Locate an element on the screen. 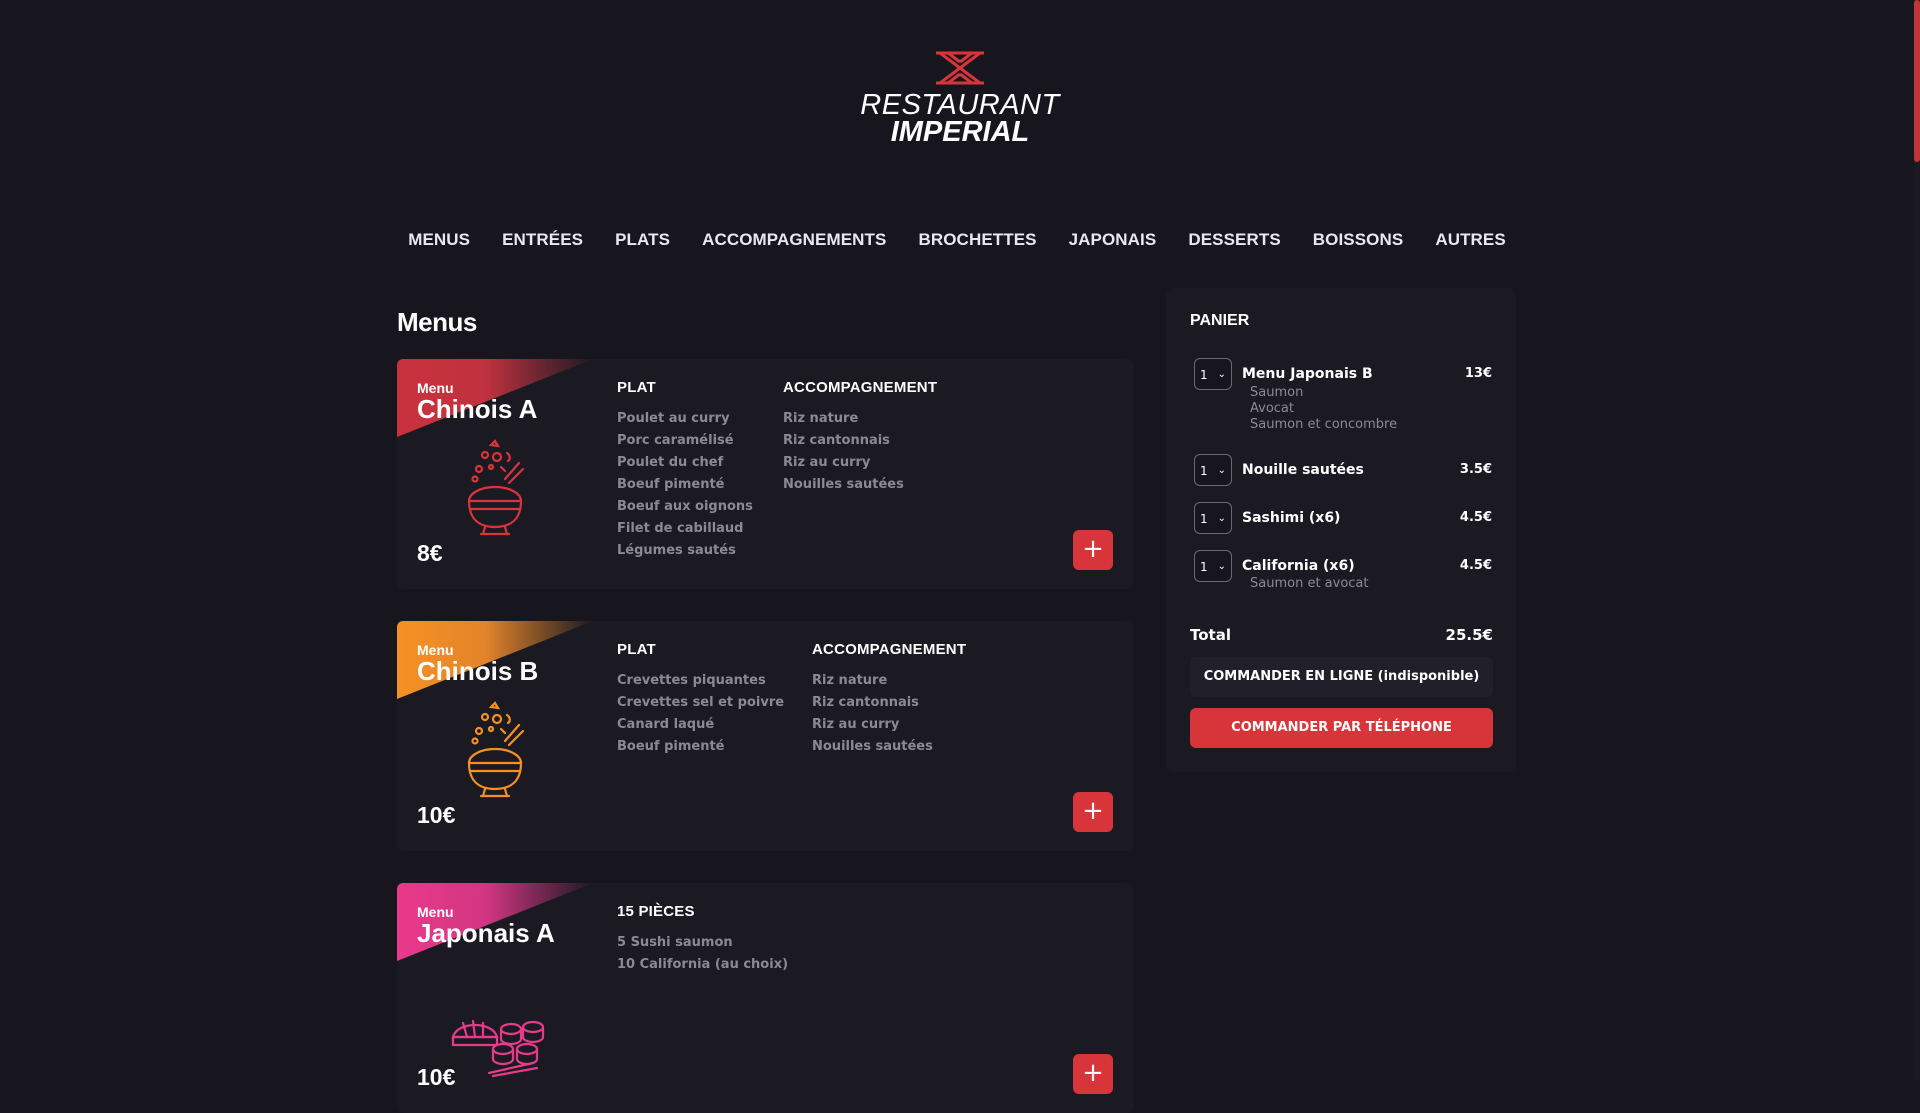  cart-item-name: Nouille sautées is located at coordinates (1303, 470).